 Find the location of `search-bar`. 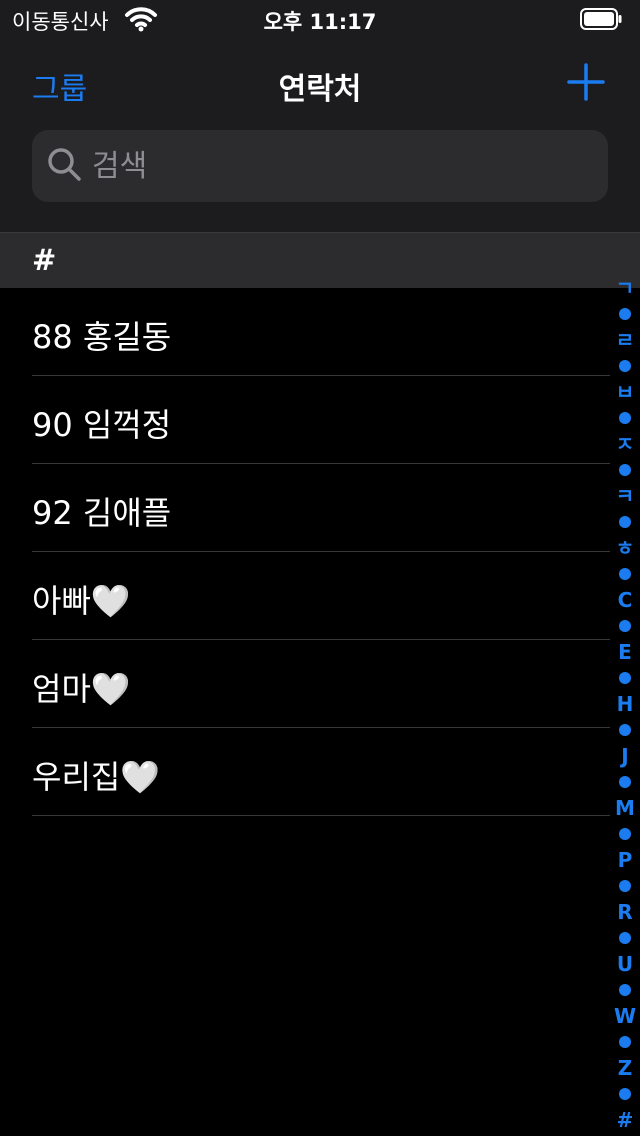

search-bar is located at coordinates (320, 166).